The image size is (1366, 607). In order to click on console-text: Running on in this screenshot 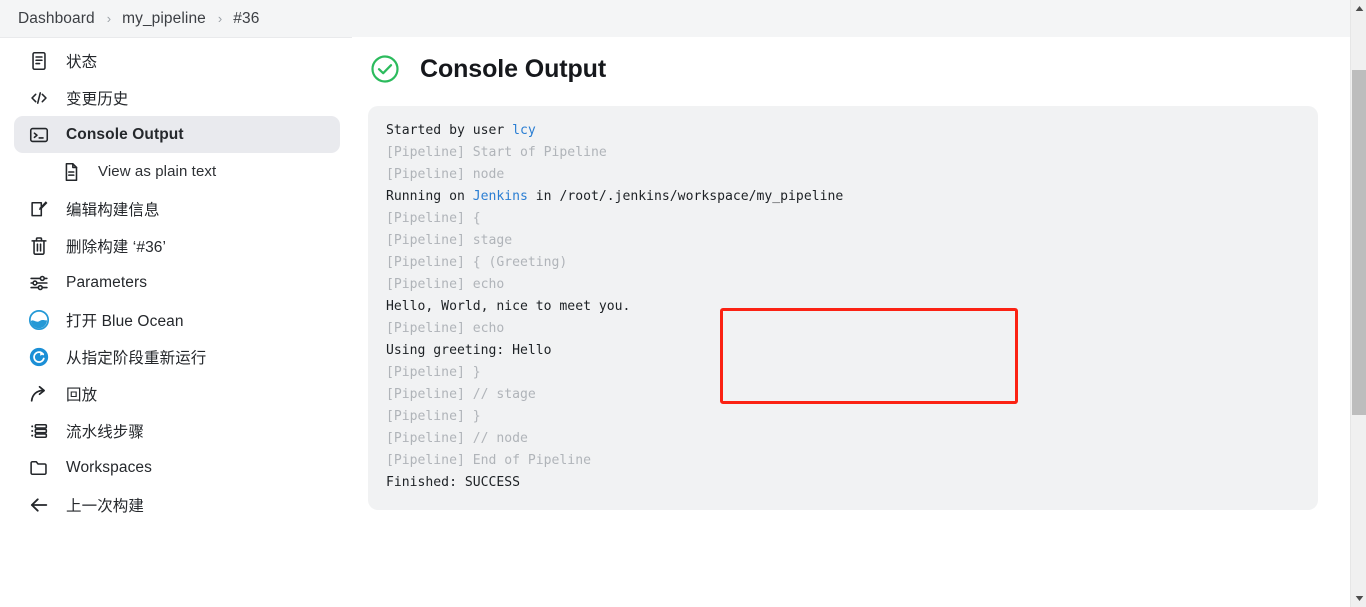, I will do `click(429, 196)`.